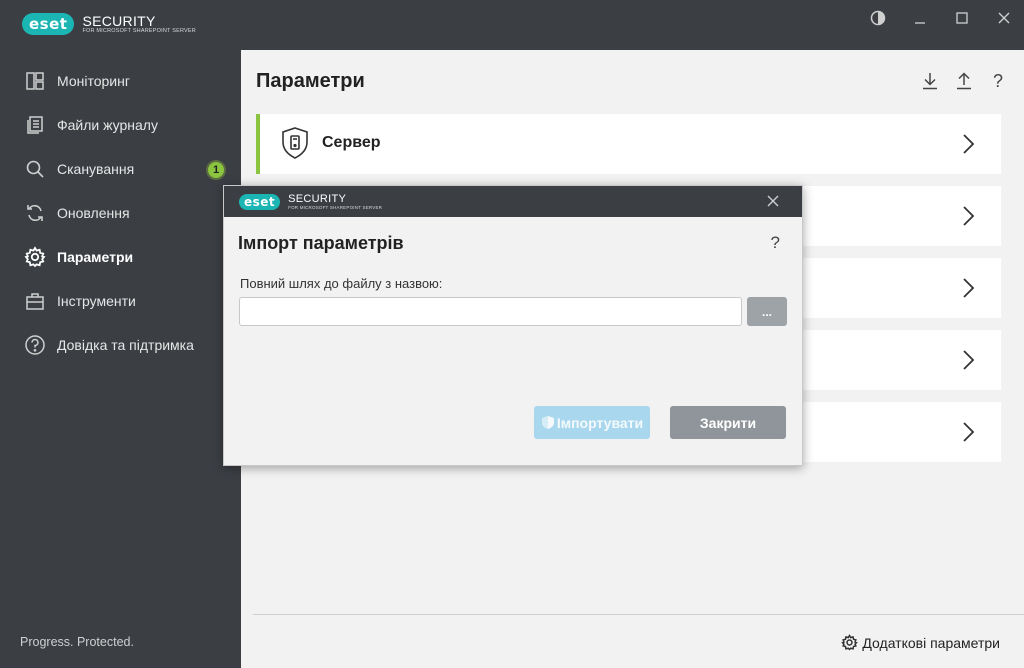 This screenshot has height=668, width=1024. Describe the element at coordinates (964, 81) in the screenshot. I see `upload-icon` at that location.